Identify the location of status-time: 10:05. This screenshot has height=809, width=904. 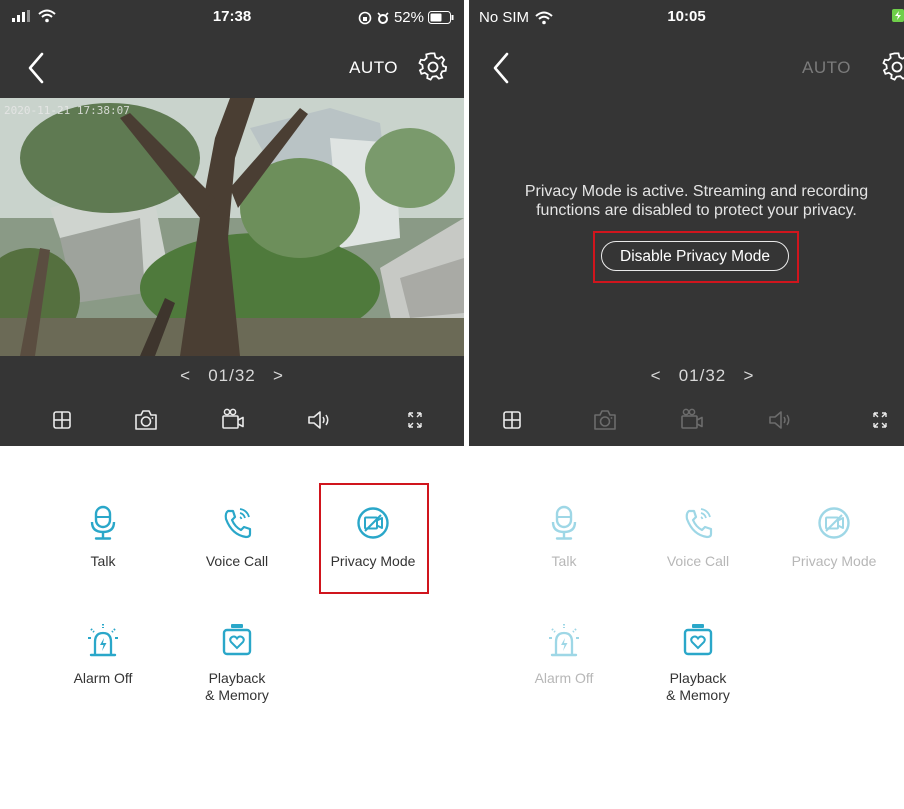
(686, 16).